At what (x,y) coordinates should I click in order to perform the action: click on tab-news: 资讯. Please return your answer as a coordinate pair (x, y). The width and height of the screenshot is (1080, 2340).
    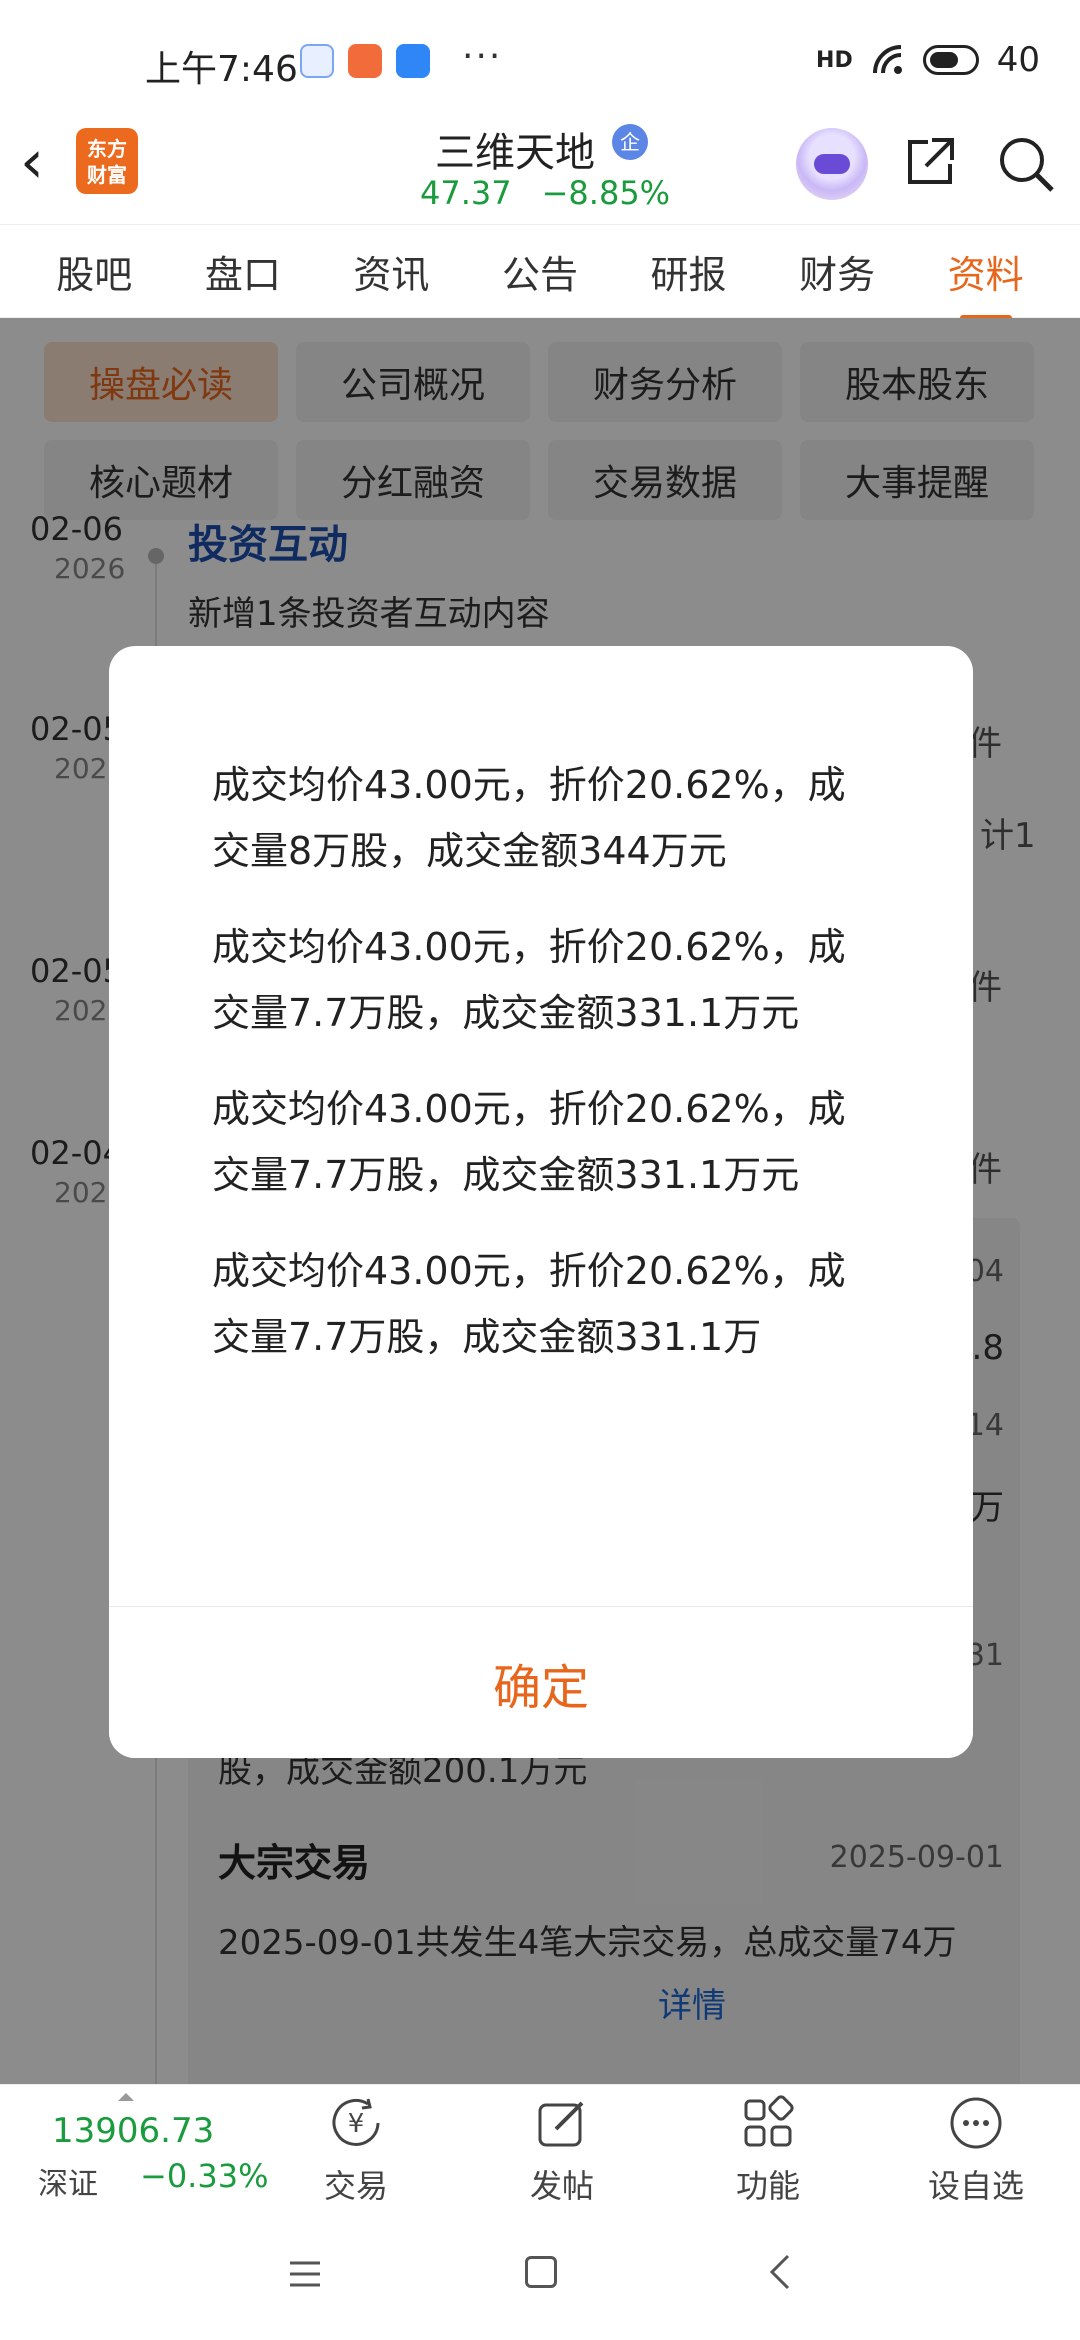
    Looking at the image, I should click on (391, 271).